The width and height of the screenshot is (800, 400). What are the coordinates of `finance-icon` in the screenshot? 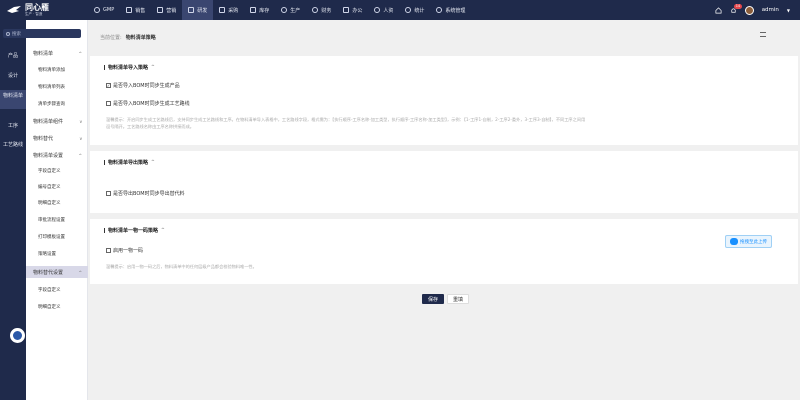 It's located at (315, 10).